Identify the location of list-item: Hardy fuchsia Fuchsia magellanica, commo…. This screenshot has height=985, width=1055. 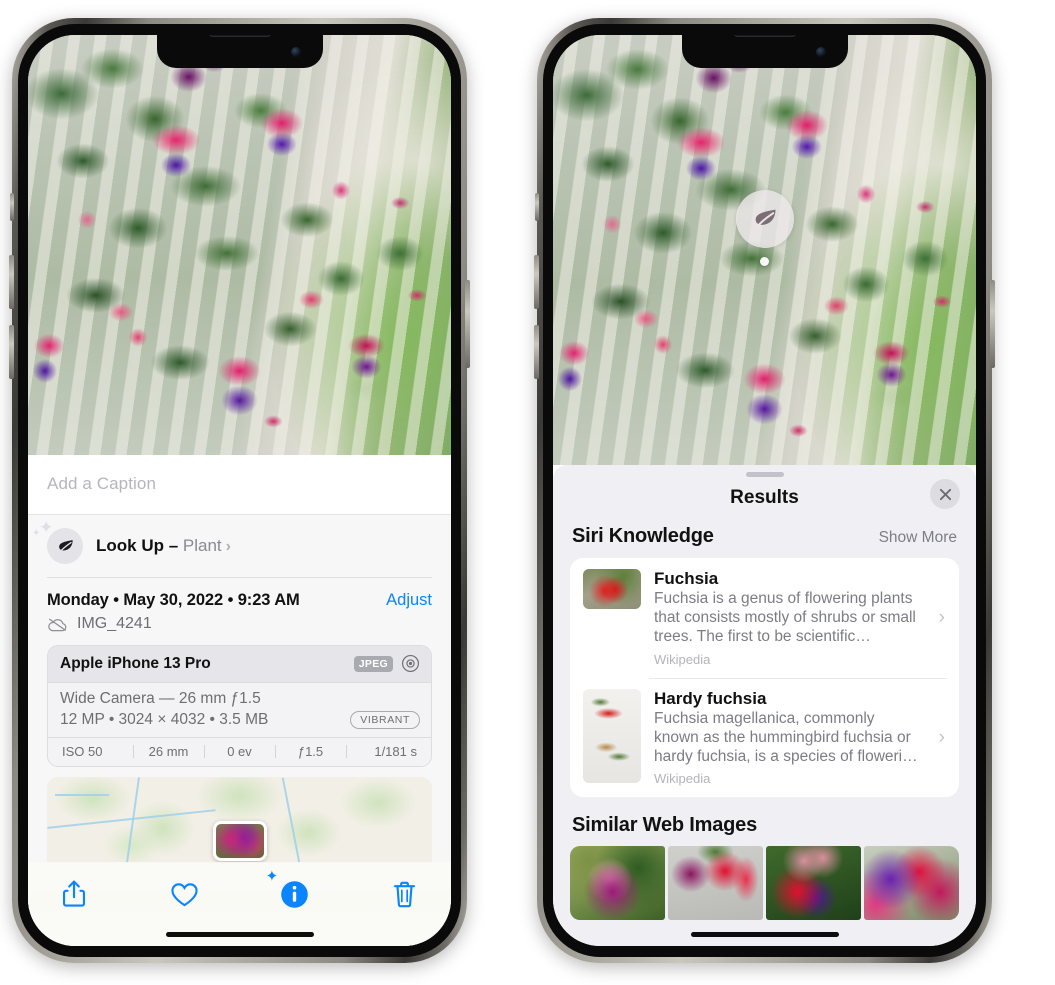
(764, 737).